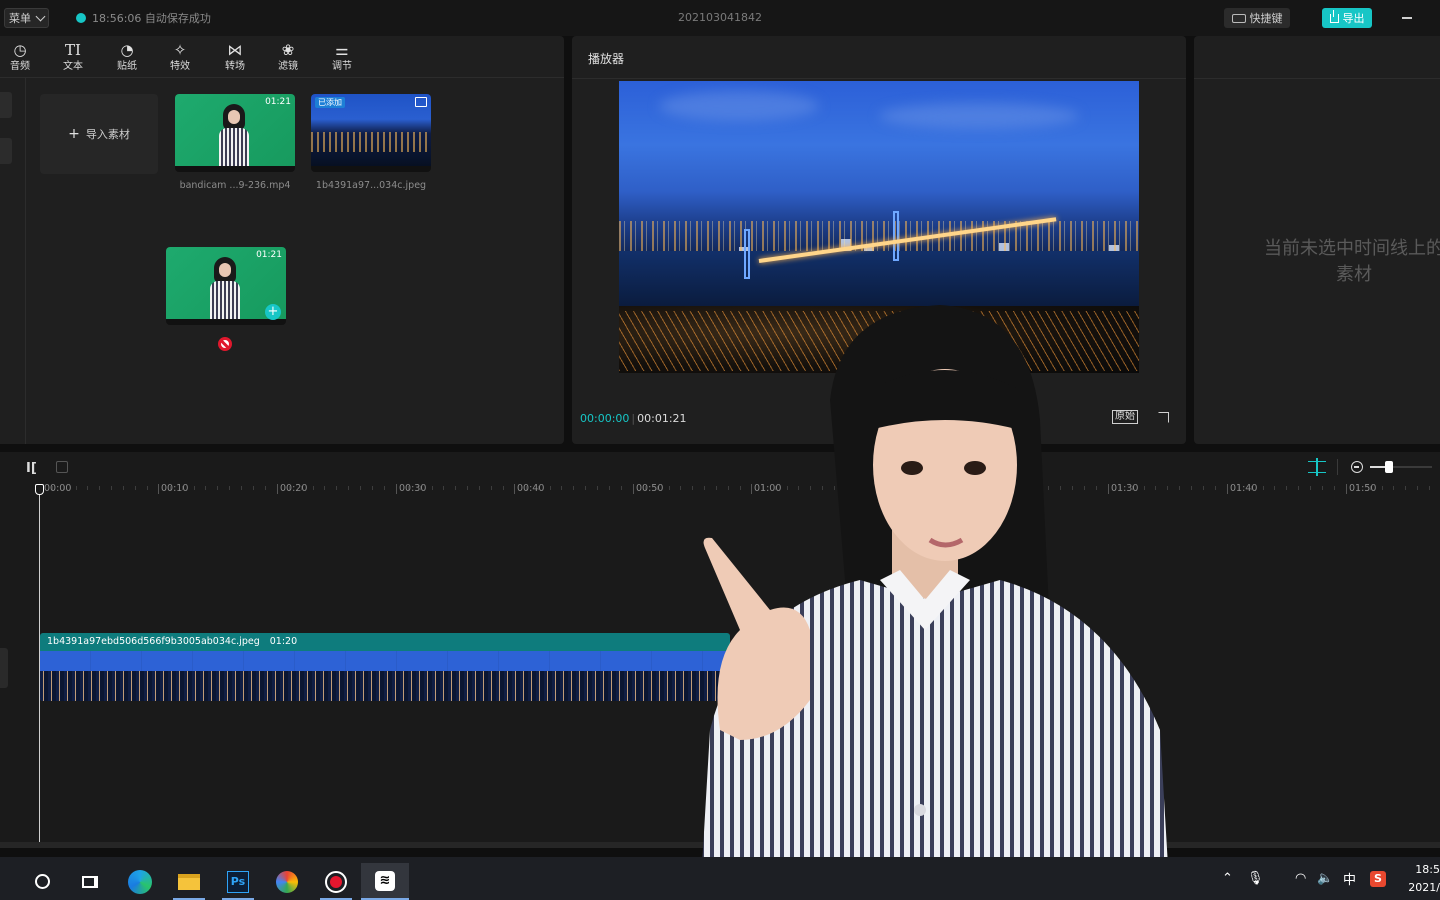 The height and width of the screenshot is (900, 1440). Describe the element at coordinates (4, 668) in the screenshot. I see `track-handle` at that location.